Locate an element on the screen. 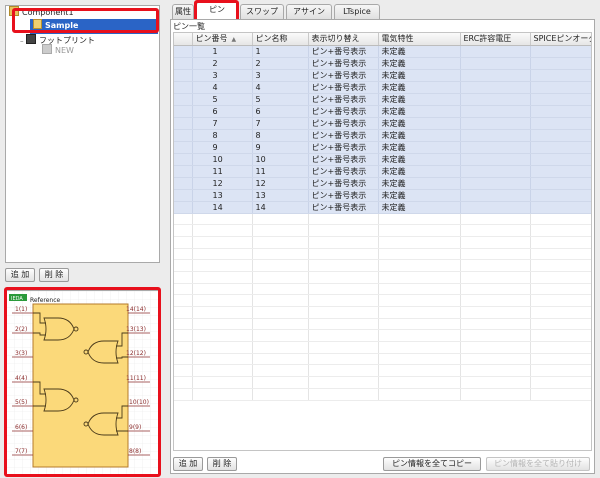 The image size is (600, 478). col-header-erc: ERC許容電圧 is located at coordinates (495, 39).